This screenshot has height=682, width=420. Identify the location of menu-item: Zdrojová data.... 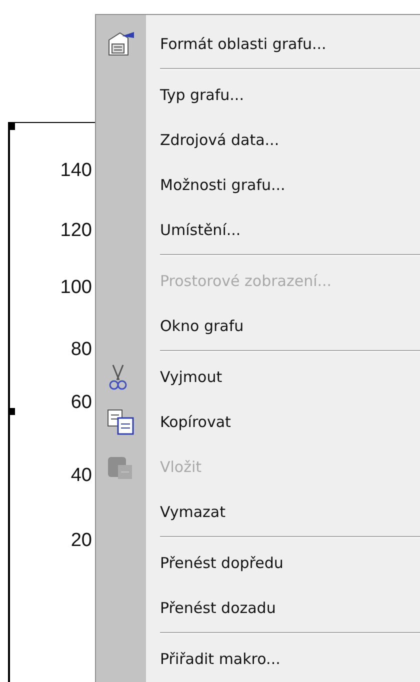
(258, 139).